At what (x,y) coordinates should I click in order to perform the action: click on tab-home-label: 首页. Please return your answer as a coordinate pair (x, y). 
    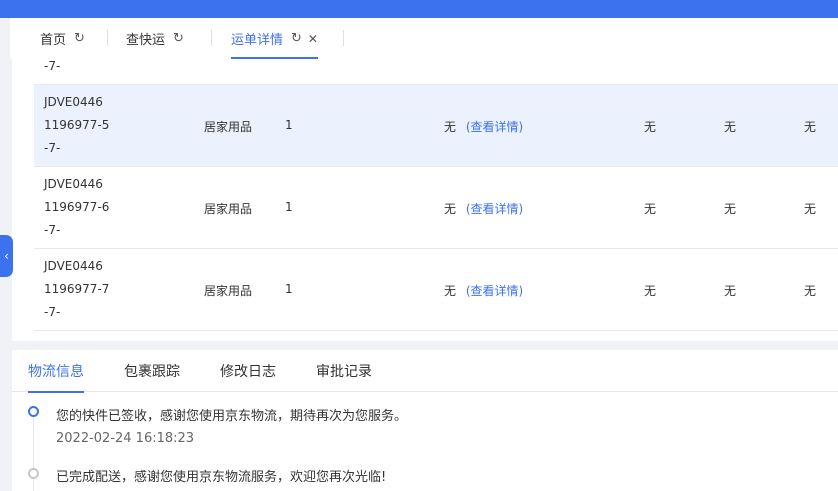
    Looking at the image, I should click on (53, 40).